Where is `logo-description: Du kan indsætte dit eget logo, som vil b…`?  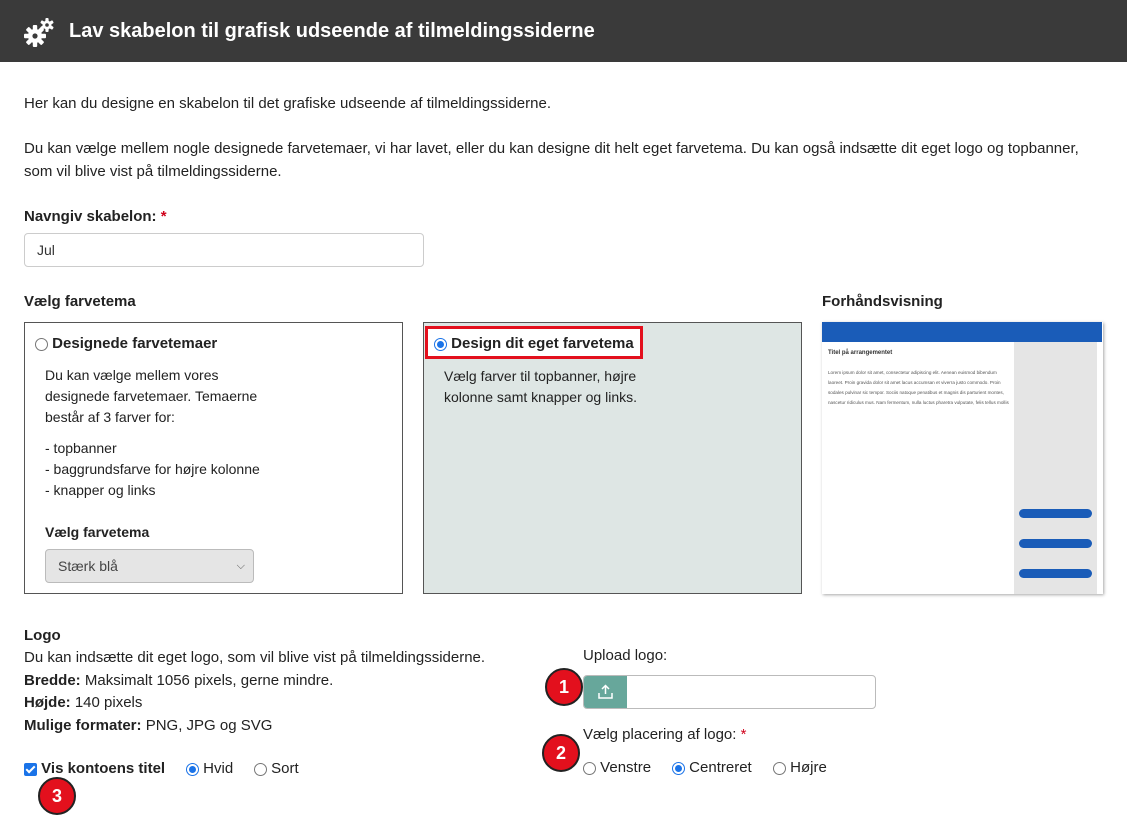 logo-description: Du kan indsætte dit eget logo, som vil b… is located at coordinates (255, 657).